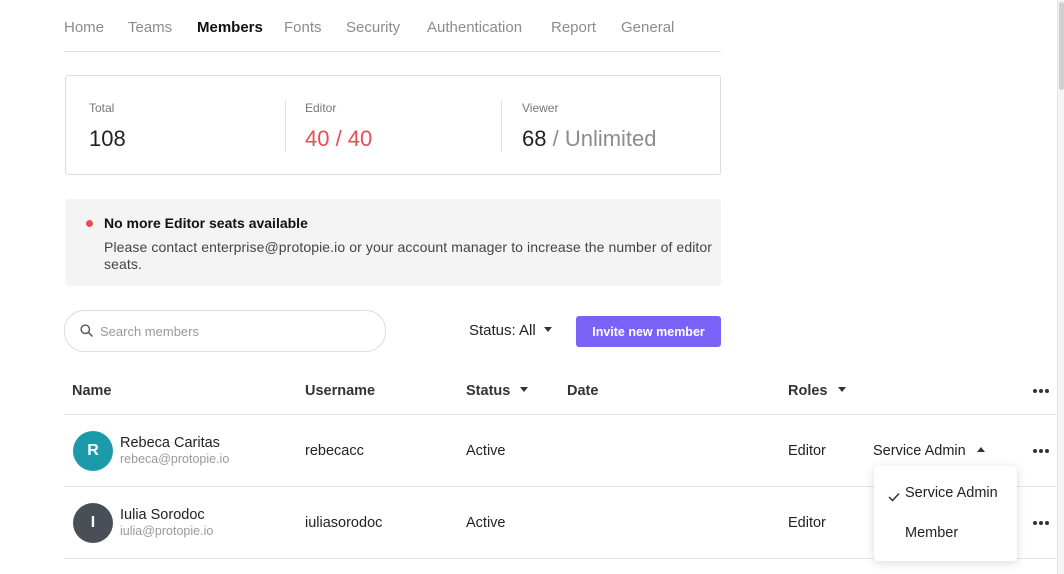 This screenshot has width=1064, height=574. What do you see at coordinates (92, 391) in the screenshot?
I see `name-column-header: Name` at bounding box center [92, 391].